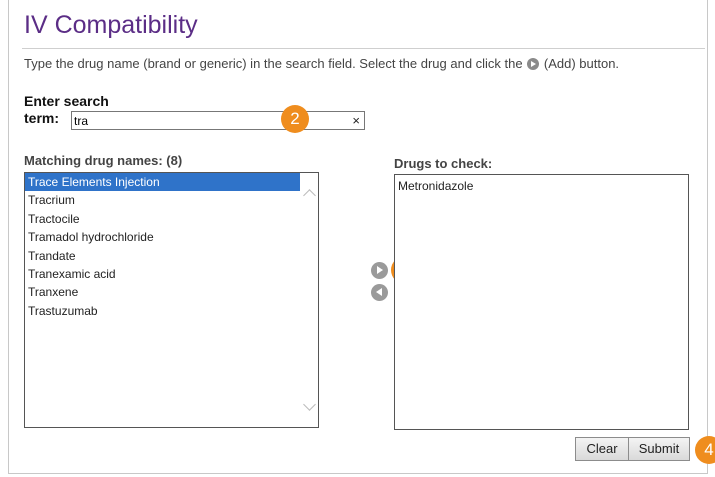 The image size is (715, 477). What do you see at coordinates (162, 237) in the screenshot?
I see `list-item: Tramadol hydrochloride` at bounding box center [162, 237].